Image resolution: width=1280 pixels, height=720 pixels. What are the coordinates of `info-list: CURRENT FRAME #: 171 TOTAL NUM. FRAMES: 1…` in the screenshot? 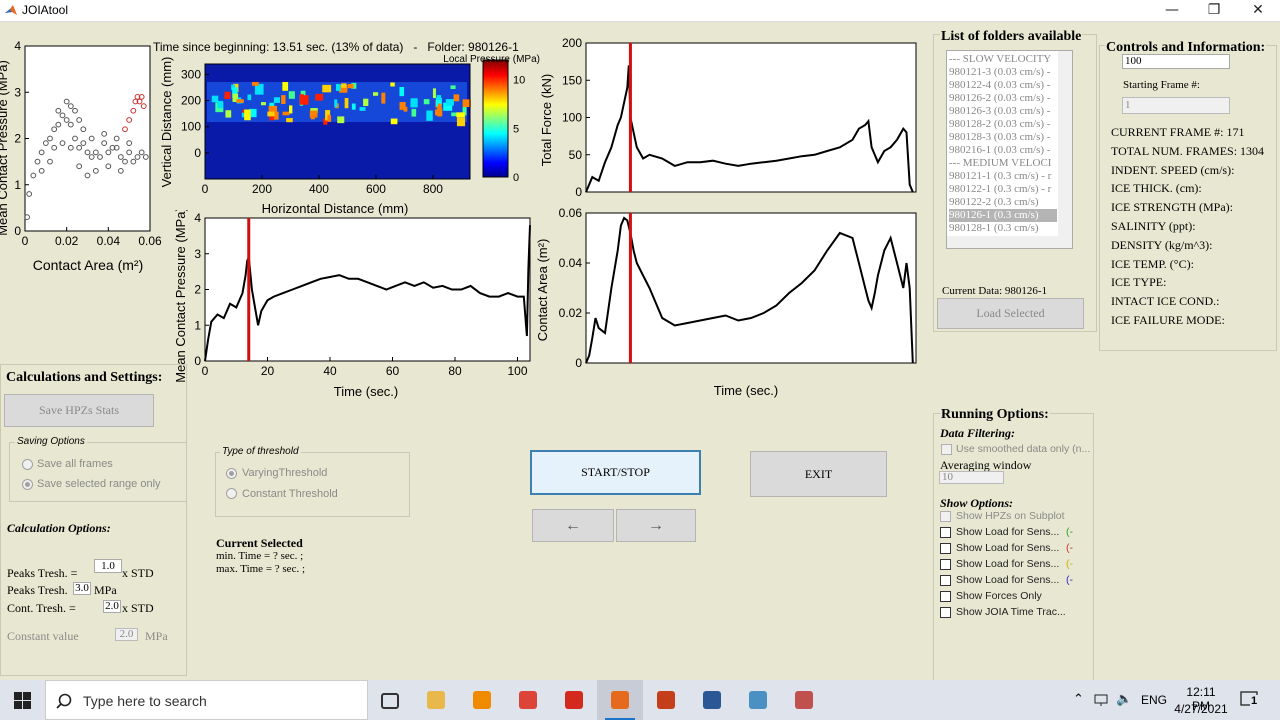 It's located at (1187, 226).